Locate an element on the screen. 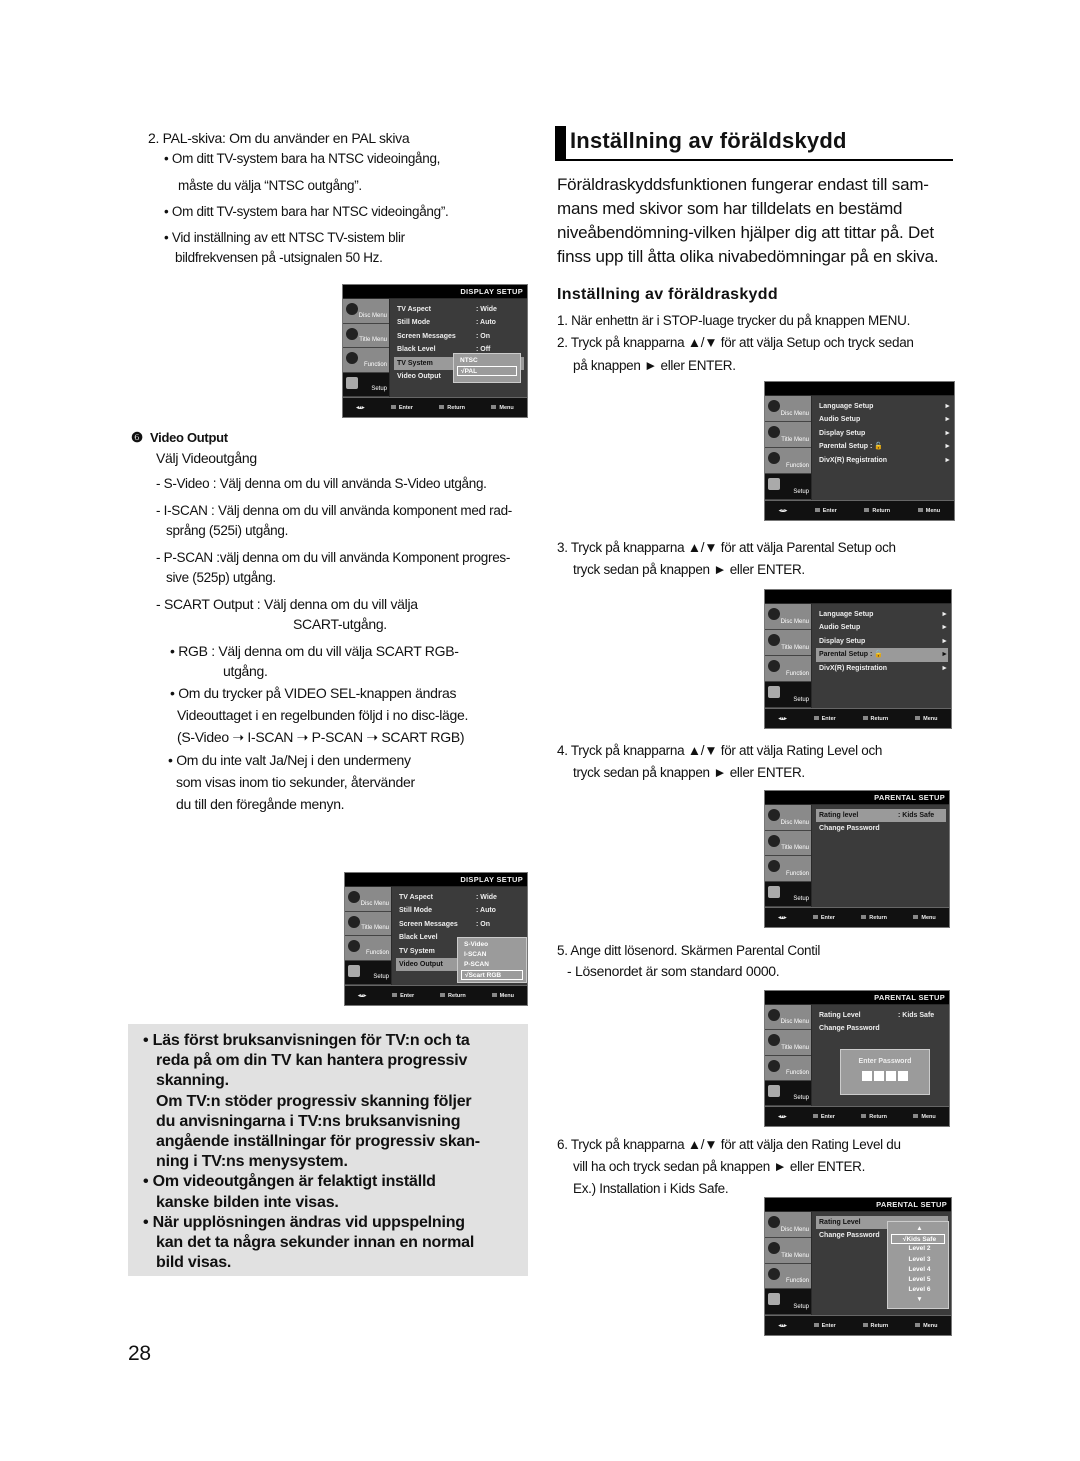 The image size is (1080, 1461). note-line: ning i TV:ns menysystem. is located at coordinates (252, 1162).